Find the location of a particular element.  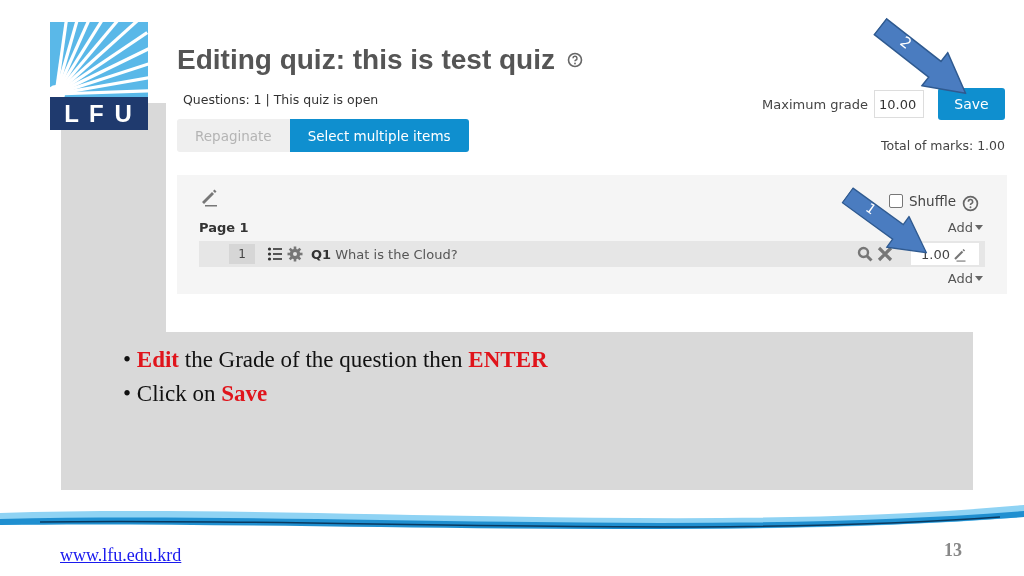

gear-icon is located at coordinates (295, 254).